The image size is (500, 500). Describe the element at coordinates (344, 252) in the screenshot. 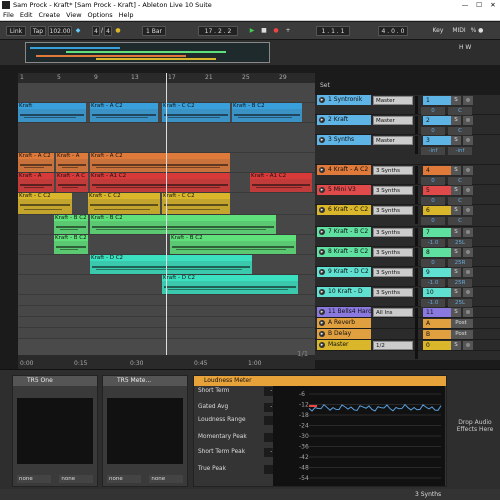

I see `track-name: ▸ 8 Kraft - B C2` at that location.